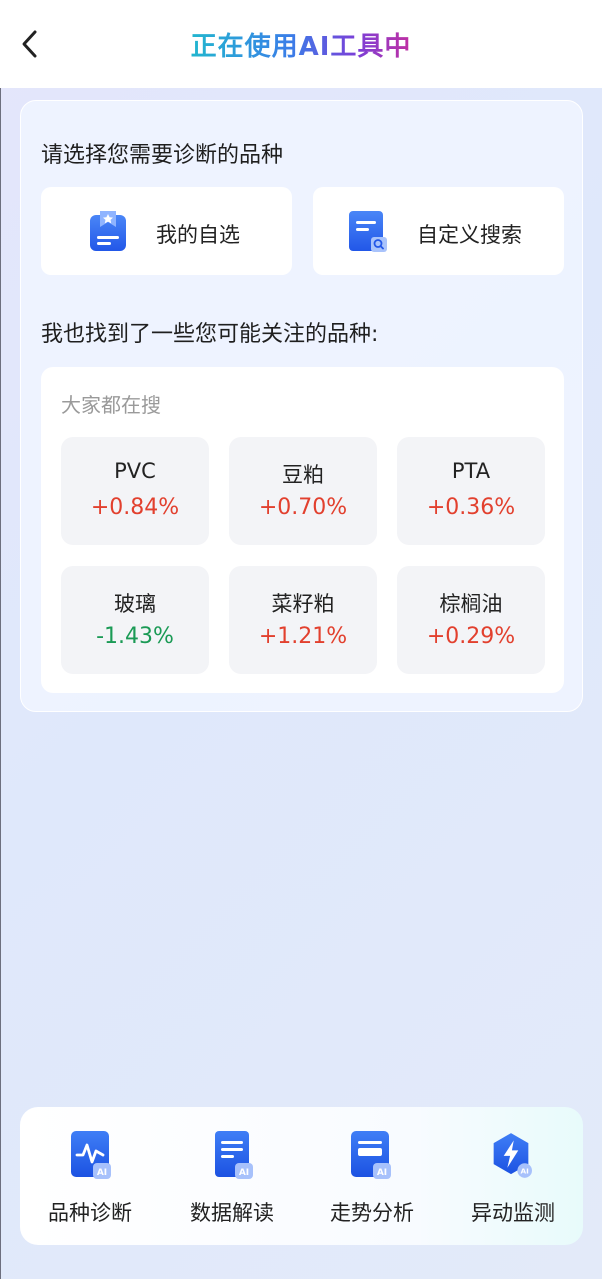 The height and width of the screenshot is (1279, 602). What do you see at coordinates (135, 604) in the screenshot?
I see `variety-name: 玻璃` at bounding box center [135, 604].